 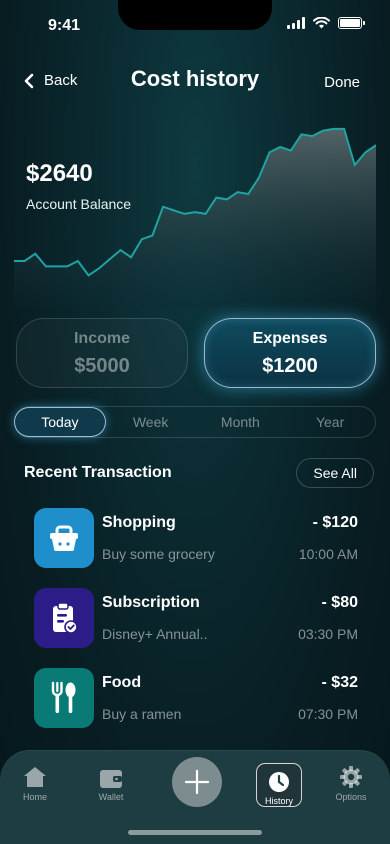 I want to click on transaction-time: 03:30 PM, so click(x=328, y=634).